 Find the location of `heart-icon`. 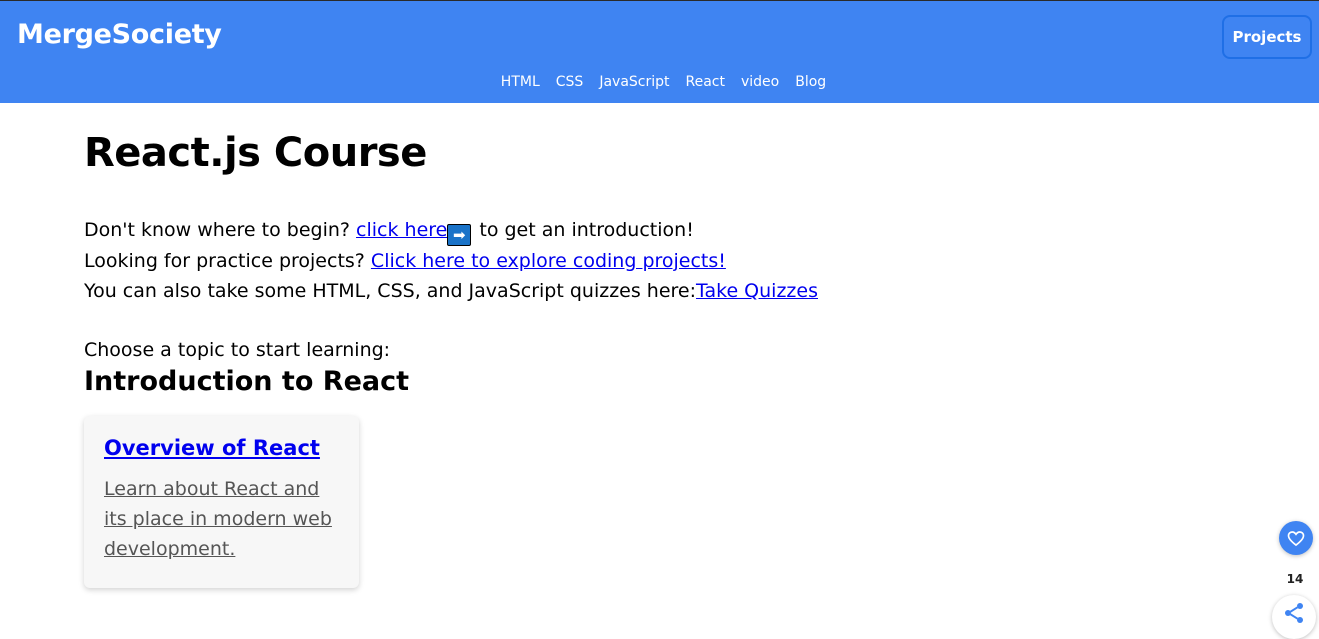

heart-icon is located at coordinates (1296, 539).